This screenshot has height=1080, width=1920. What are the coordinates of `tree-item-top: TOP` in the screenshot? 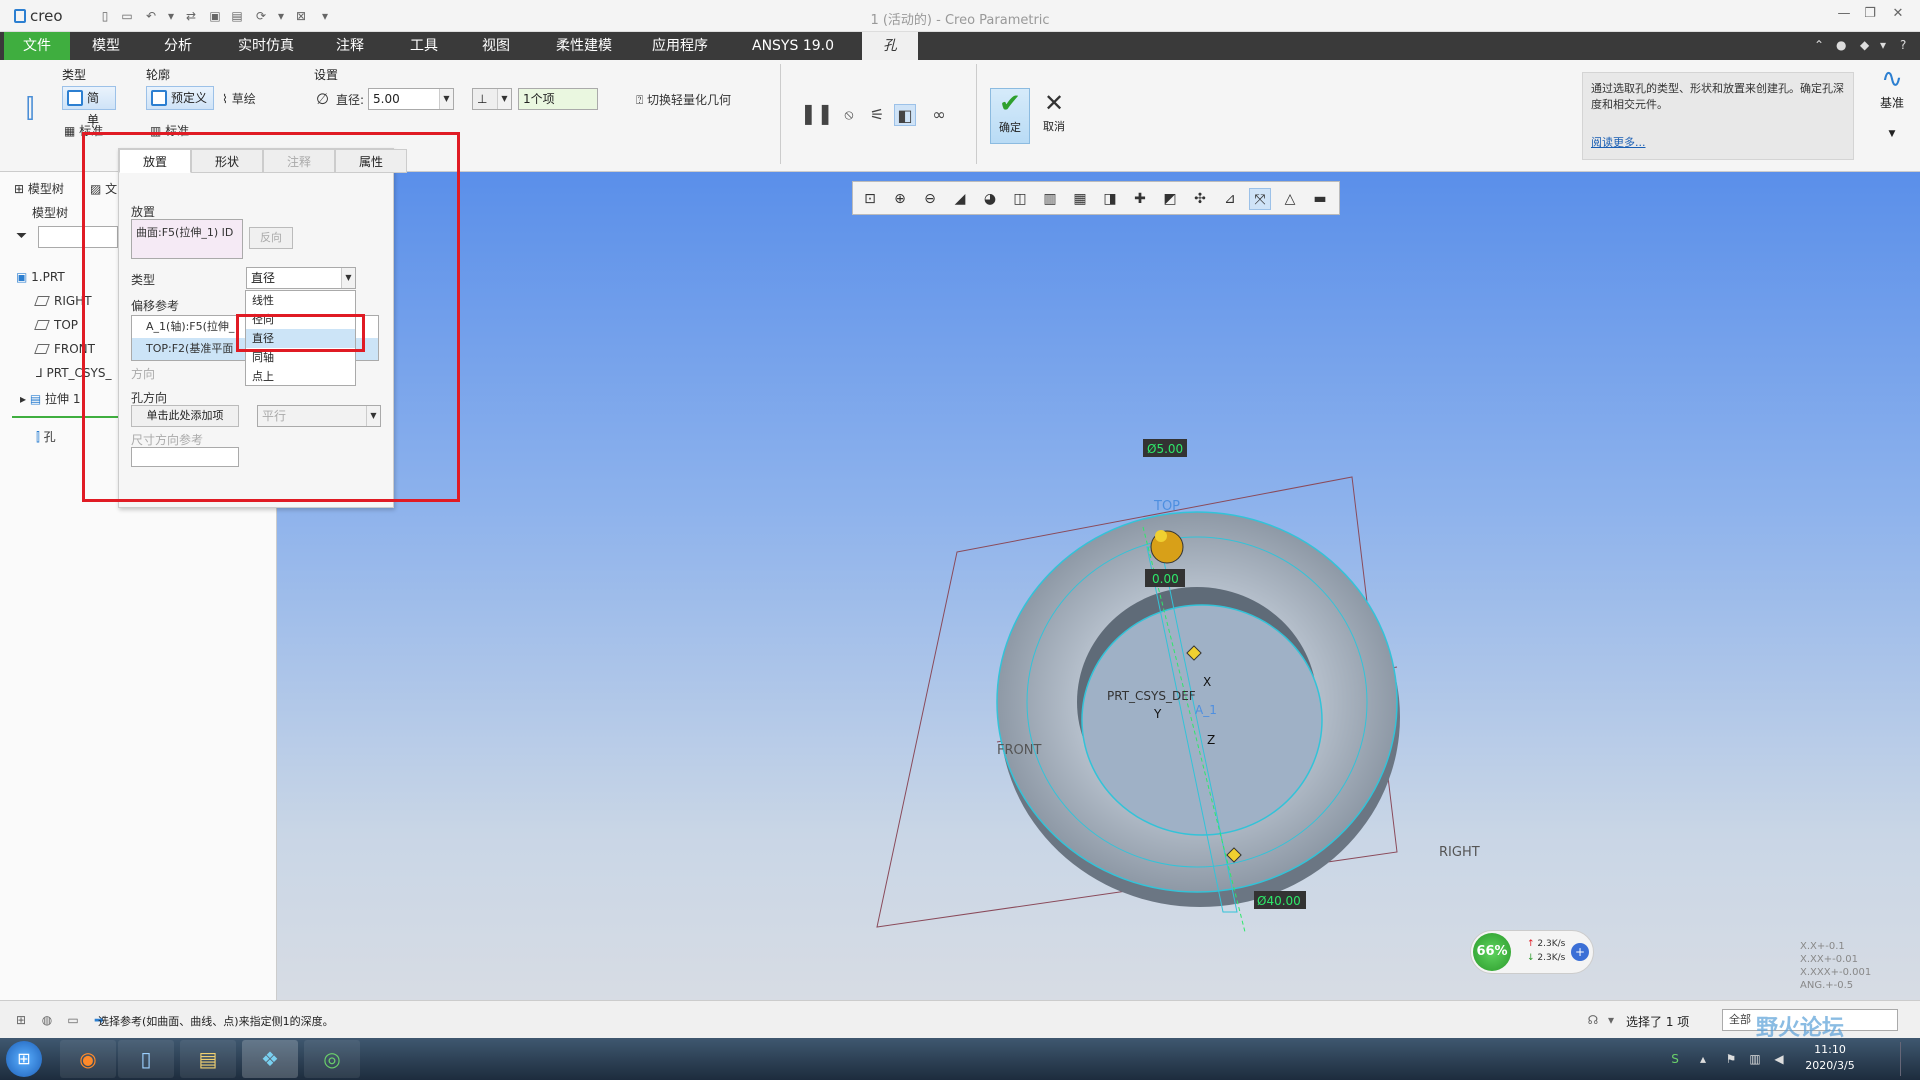 It's located at (56, 325).